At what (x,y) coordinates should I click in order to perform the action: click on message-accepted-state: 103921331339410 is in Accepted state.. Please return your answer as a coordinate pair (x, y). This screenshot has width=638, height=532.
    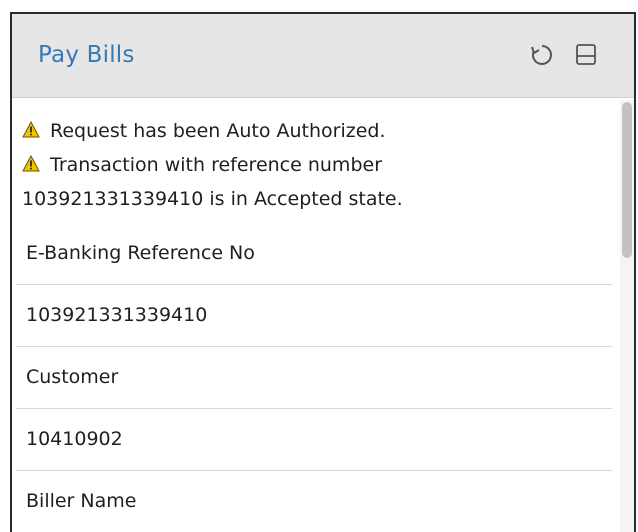
    Looking at the image, I should click on (212, 199).